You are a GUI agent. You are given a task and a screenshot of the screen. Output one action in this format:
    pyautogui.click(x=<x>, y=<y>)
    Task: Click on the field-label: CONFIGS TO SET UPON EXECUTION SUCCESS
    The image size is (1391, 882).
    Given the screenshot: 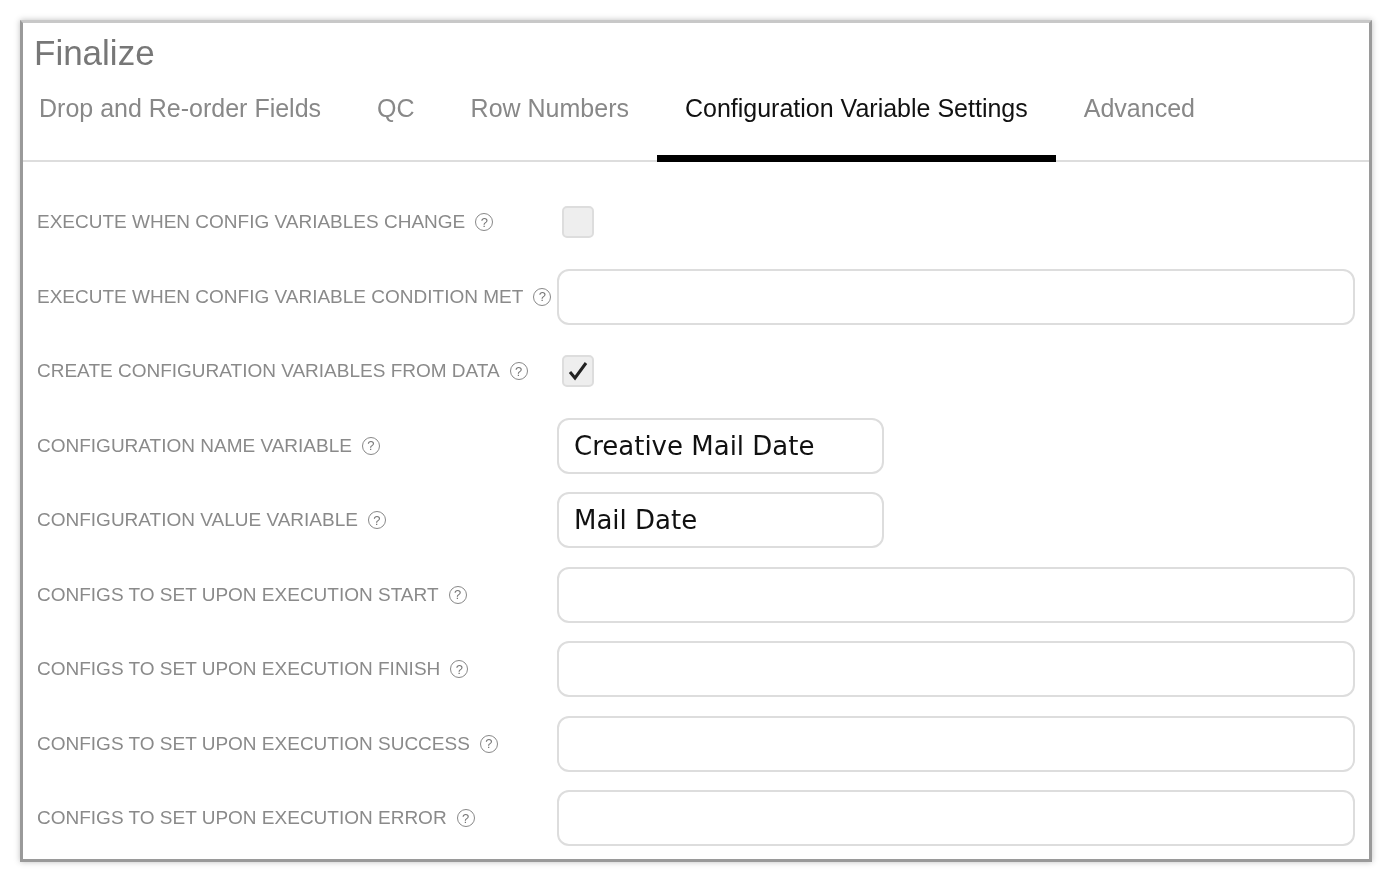 What is the action you would take?
    pyautogui.click(x=253, y=743)
    